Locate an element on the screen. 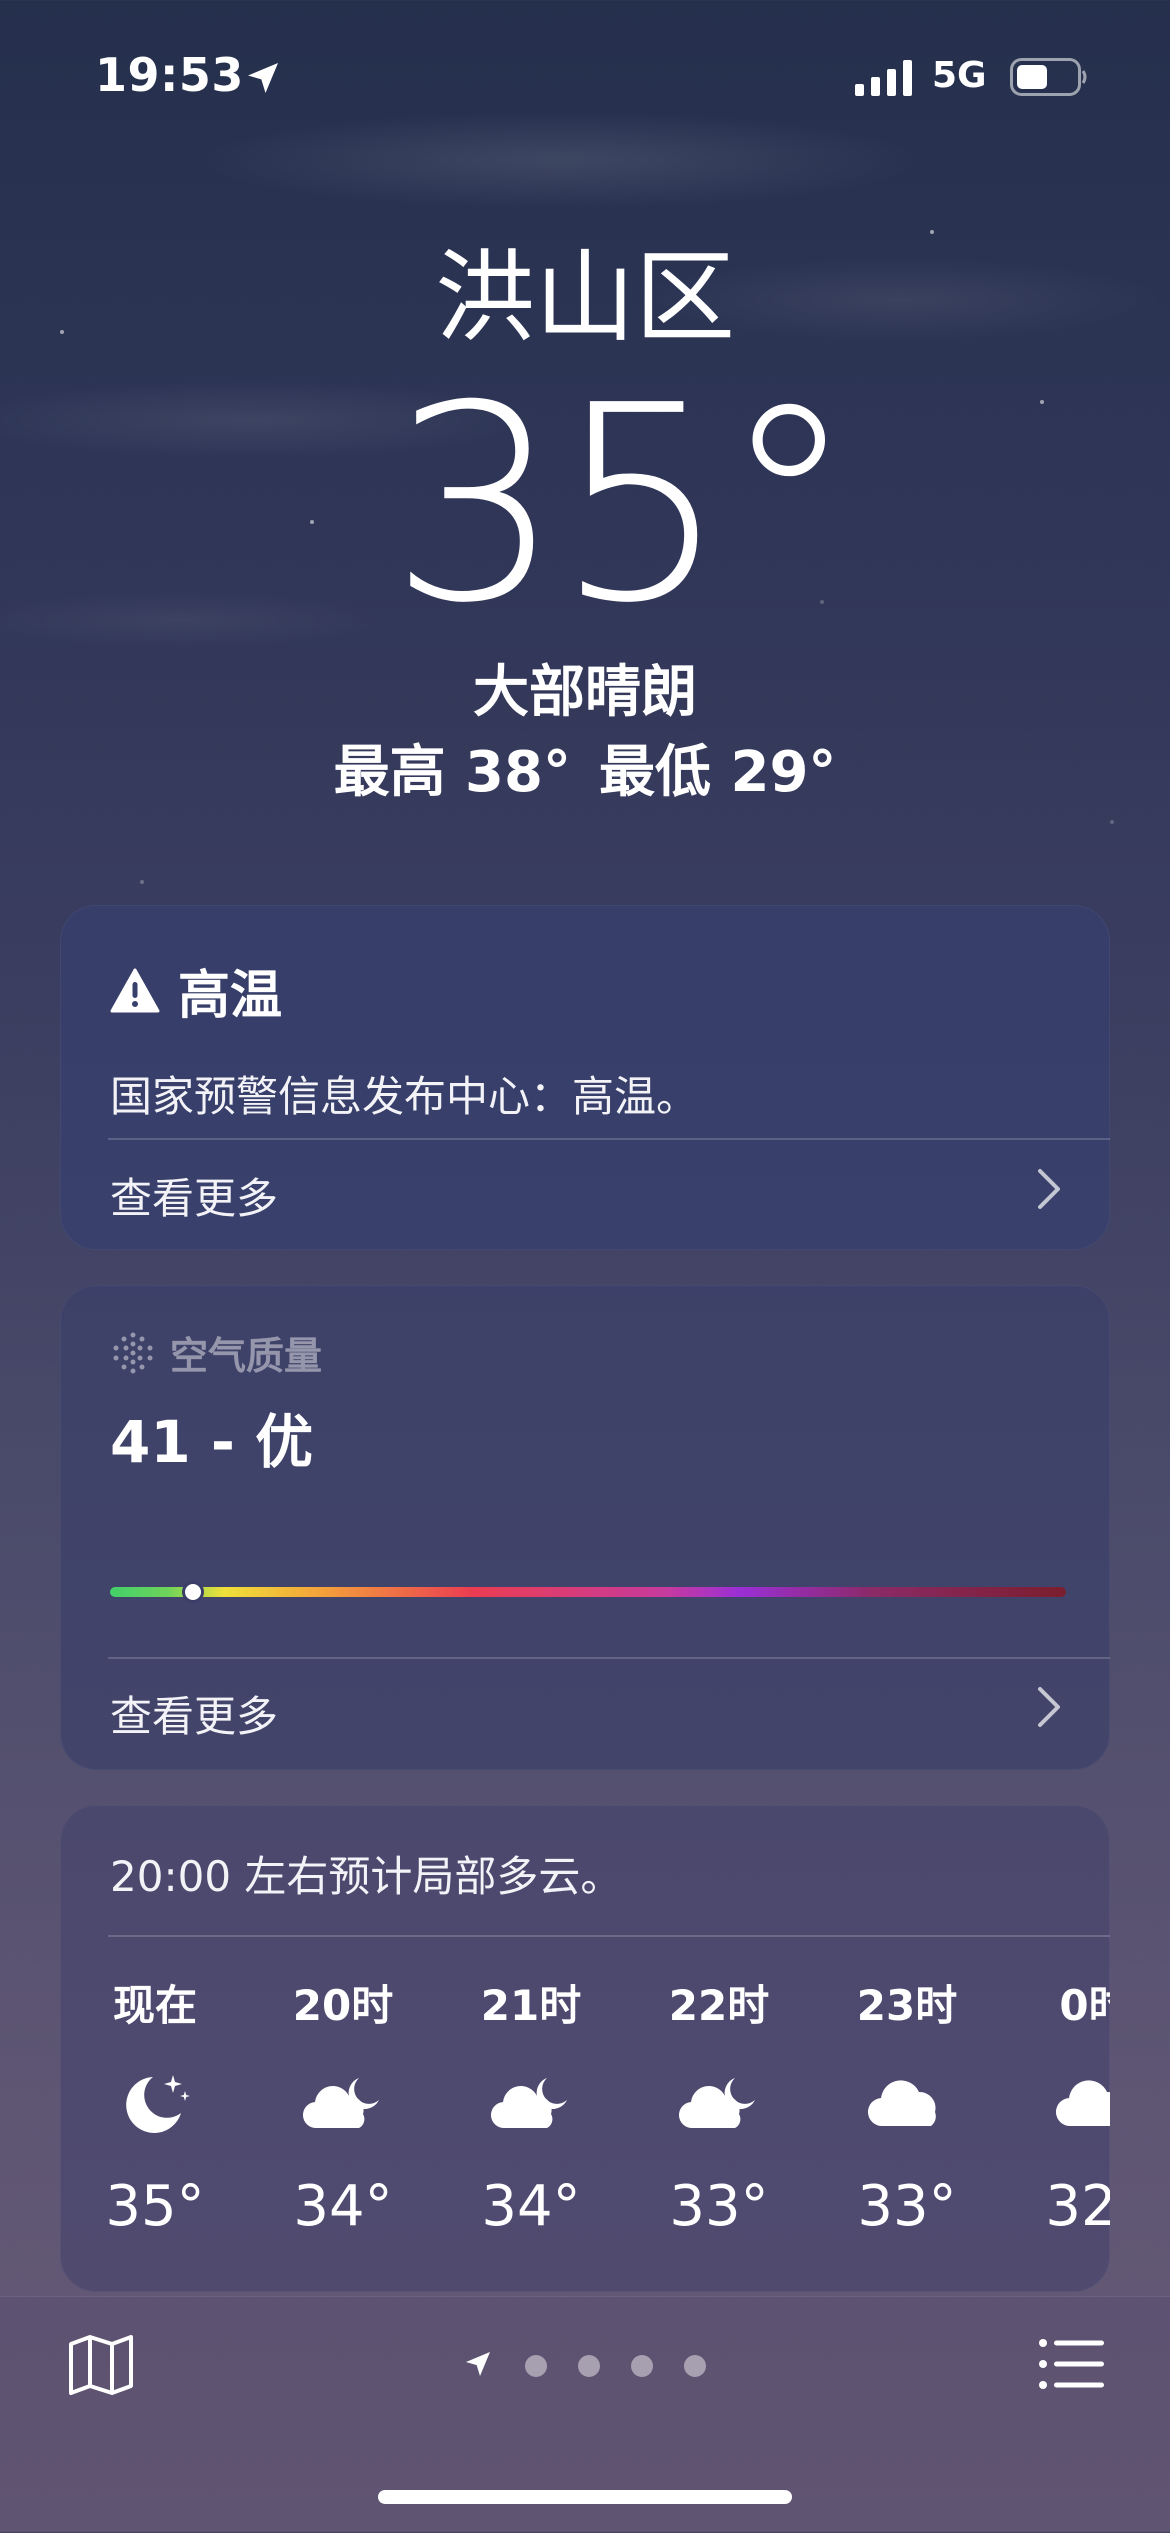 This screenshot has height=2533, width=1170. hour-temperature: 32° is located at coordinates (1077, 2206).